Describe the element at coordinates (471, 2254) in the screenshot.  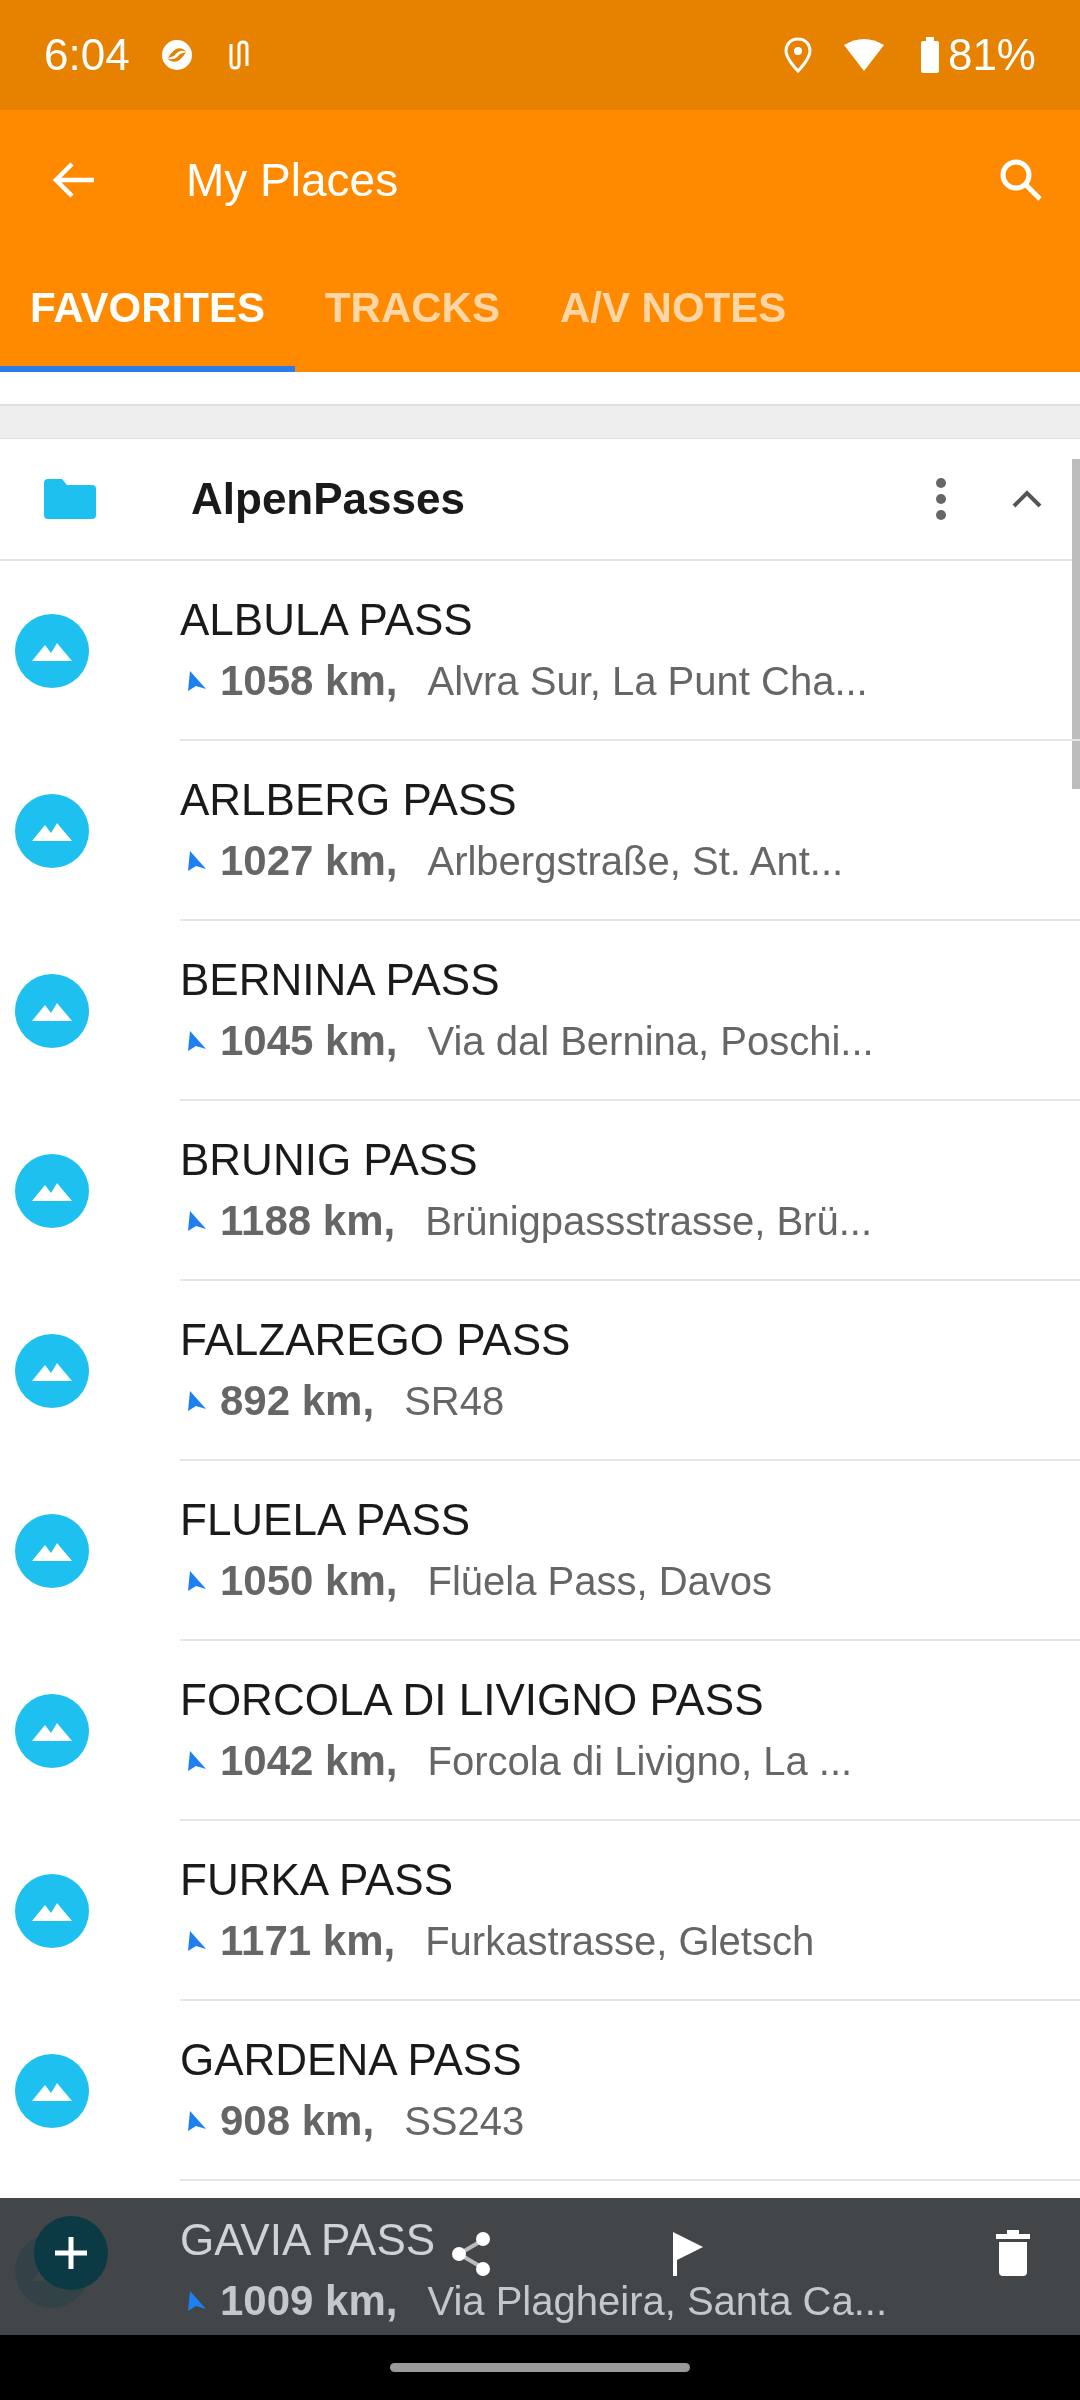
I see `share-button` at that location.